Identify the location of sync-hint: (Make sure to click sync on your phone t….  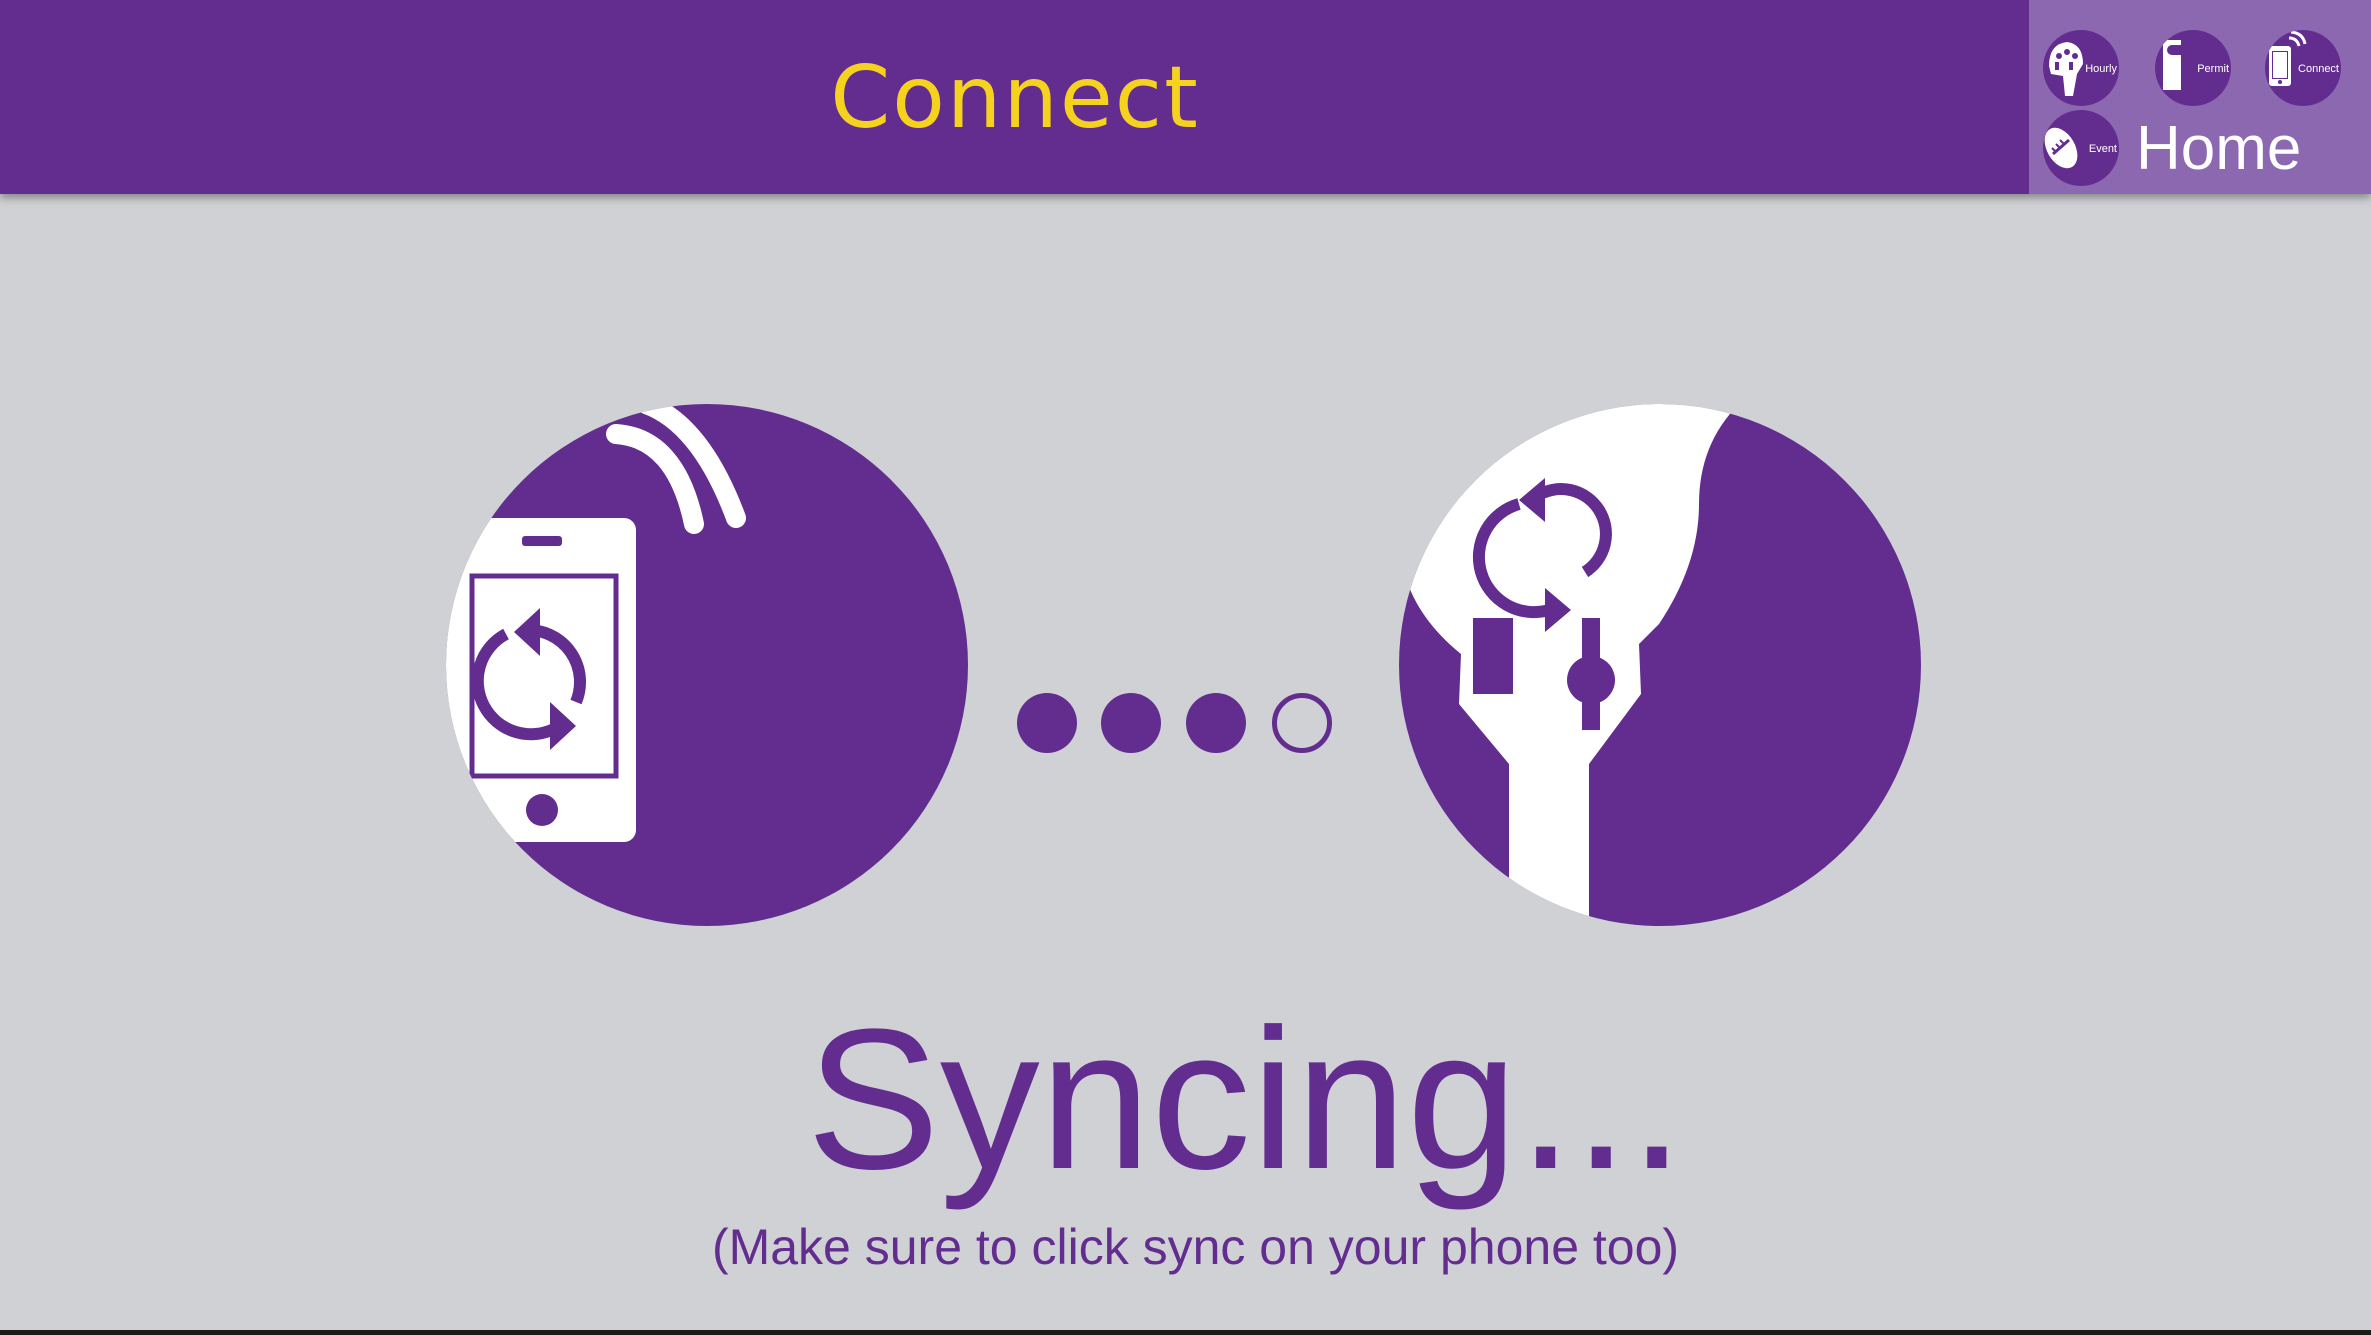
(1195, 1247).